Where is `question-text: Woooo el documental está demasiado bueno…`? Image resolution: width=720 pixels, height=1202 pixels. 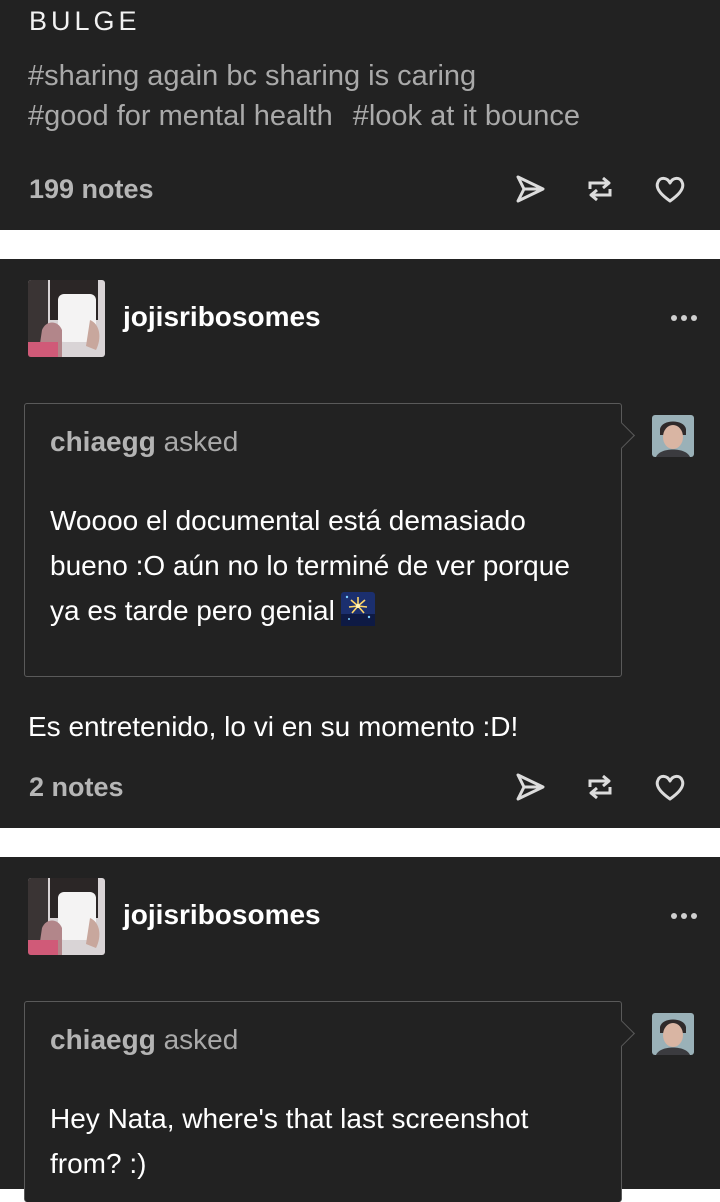 question-text: Woooo el documental está demasiado bueno… is located at coordinates (310, 565).